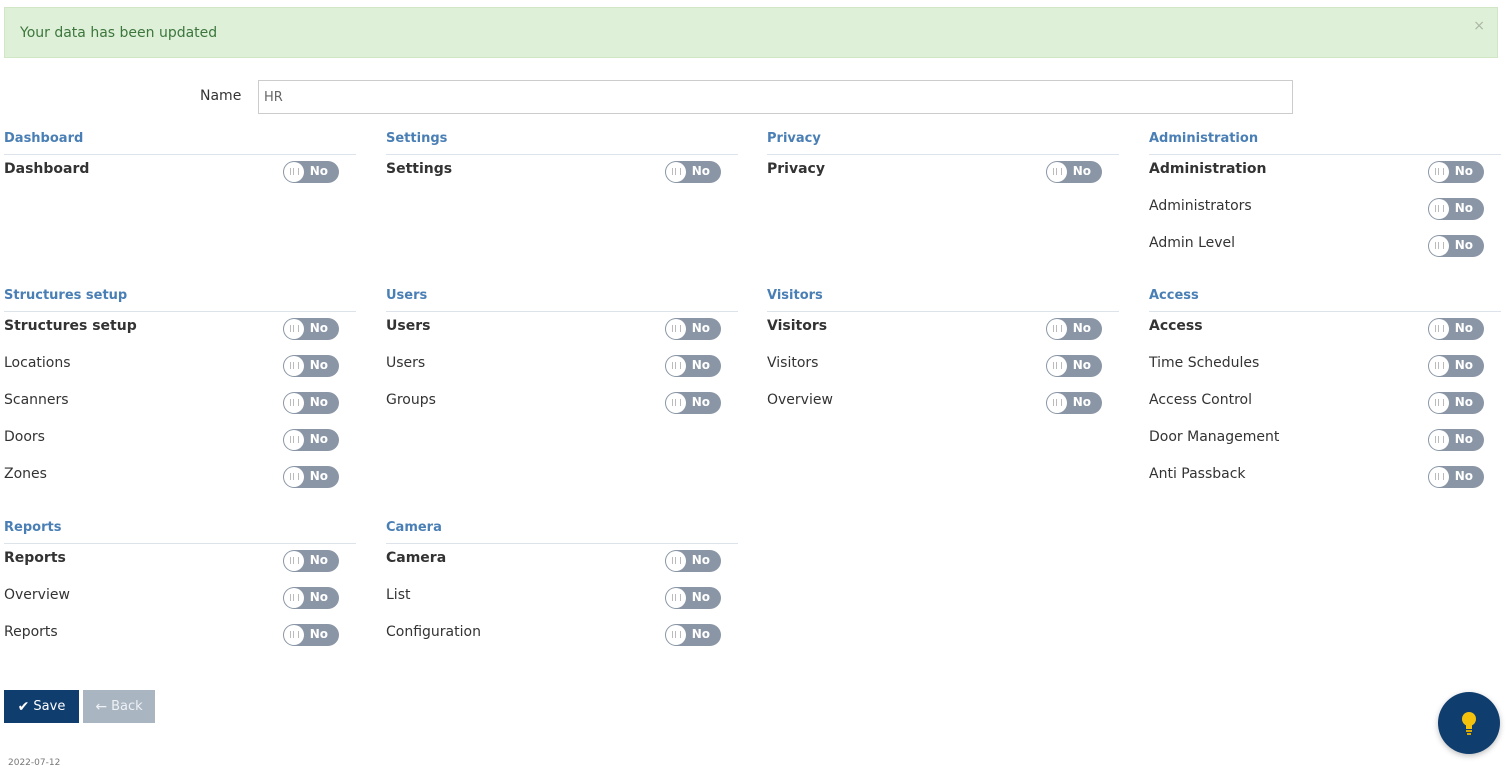 The width and height of the screenshot is (1509, 768). Describe the element at coordinates (37, 363) in the screenshot. I see `permission-label: Locations` at that location.